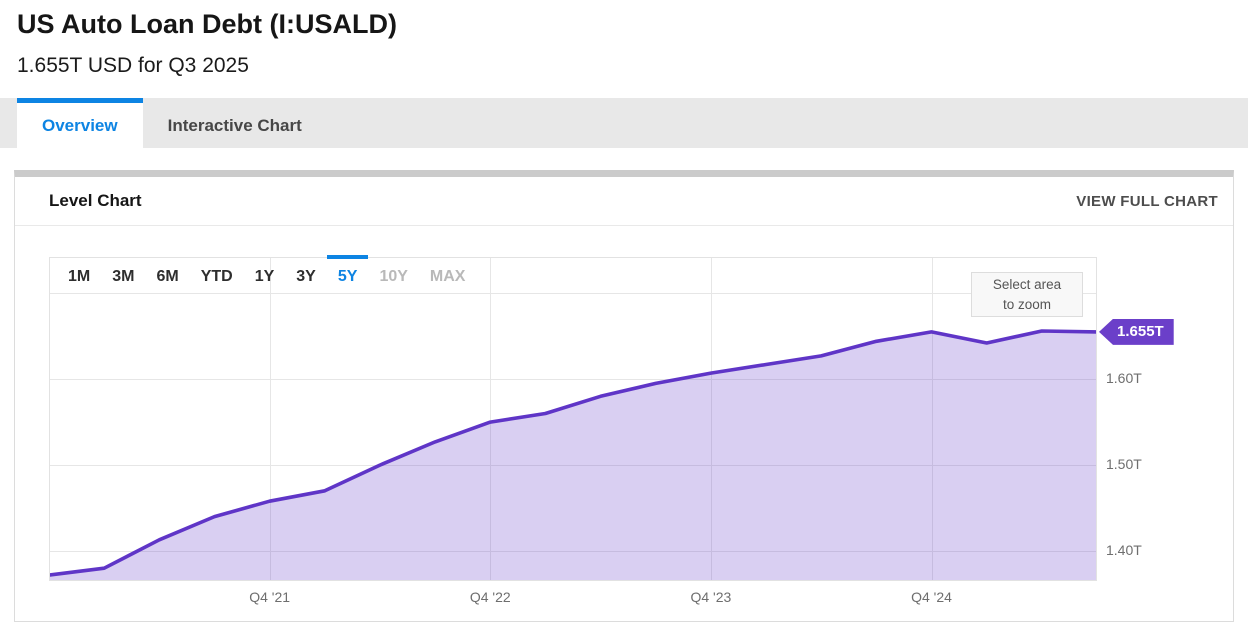 This screenshot has height=636, width=1248. Describe the element at coordinates (235, 123) in the screenshot. I see `tab-interactive-chart: Interactive Chart` at that location.